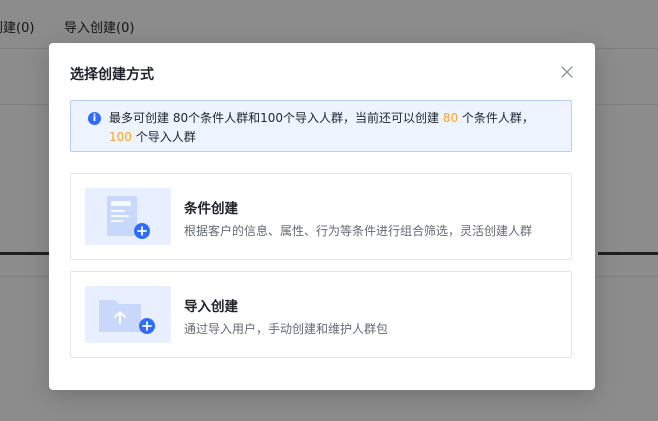 The image size is (658, 421). What do you see at coordinates (112, 75) in the screenshot?
I see `dialog-title: 选择创建方式` at bounding box center [112, 75].